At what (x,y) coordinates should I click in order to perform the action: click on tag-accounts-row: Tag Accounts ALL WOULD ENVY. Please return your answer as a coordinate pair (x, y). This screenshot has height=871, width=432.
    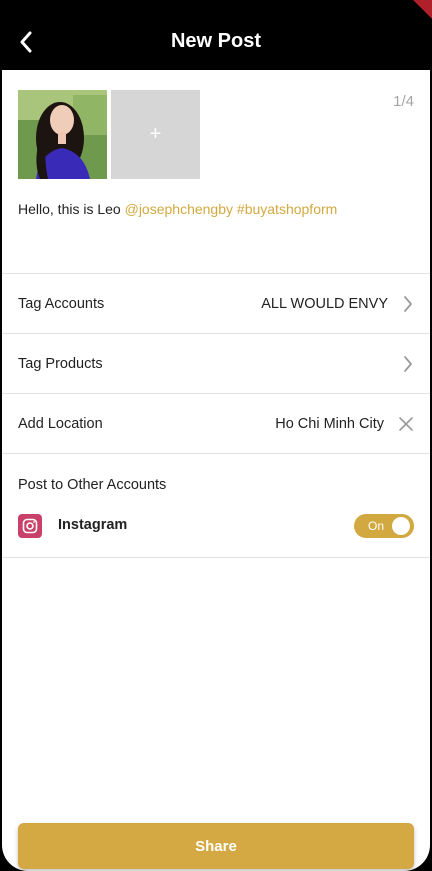
    Looking at the image, I should click on (216, 303).